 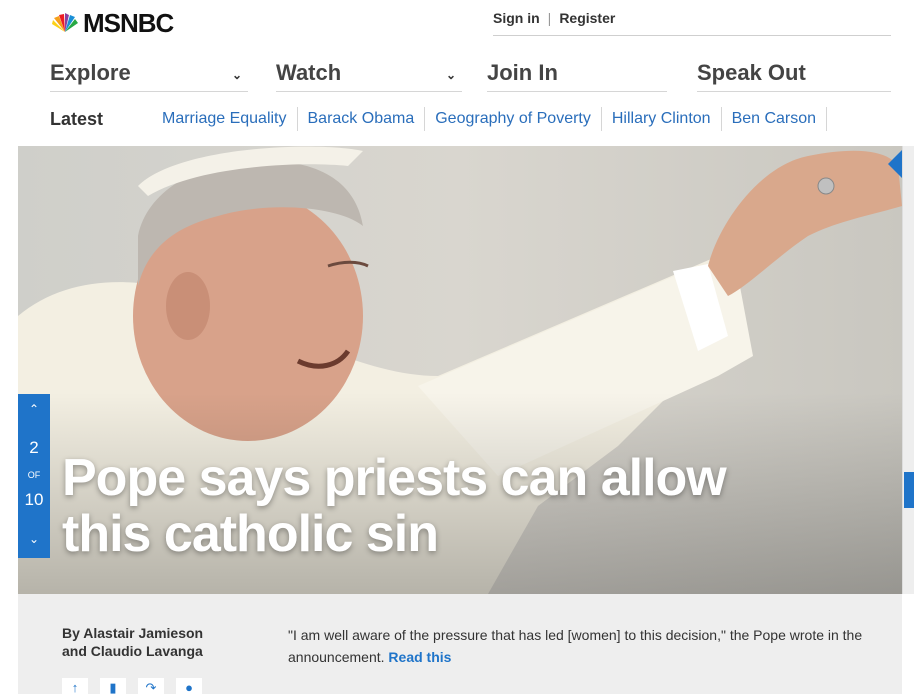 I want to click on topic-link: Hillary Clinton, so click(x=662, y=119).